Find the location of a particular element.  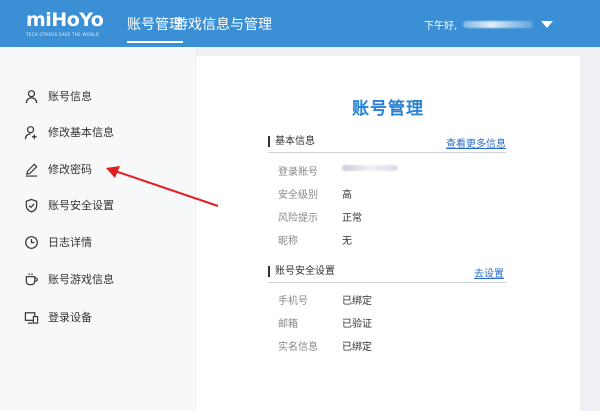

pencil-icon is located at coordinates (31, 170).